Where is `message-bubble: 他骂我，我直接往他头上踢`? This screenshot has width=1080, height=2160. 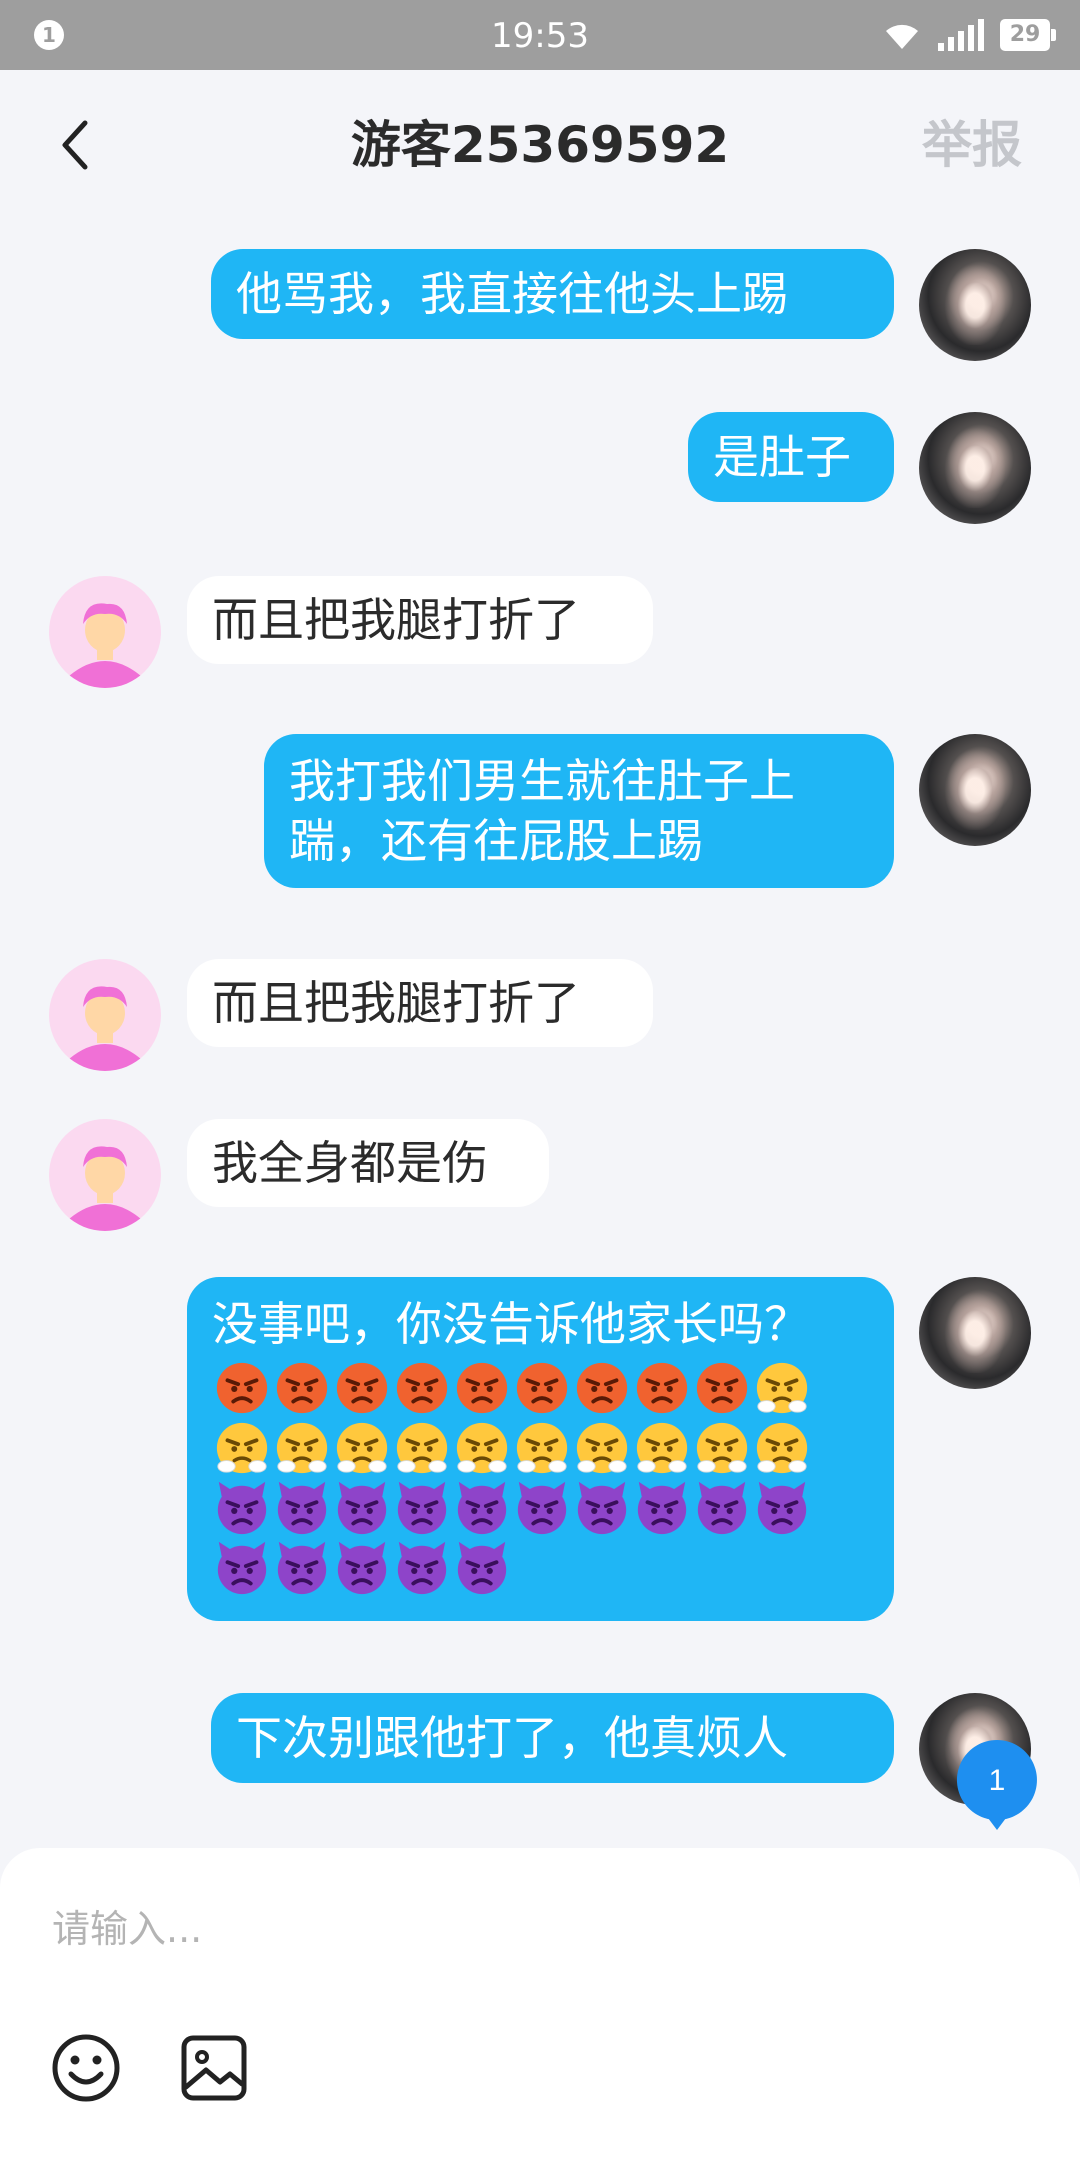
message-bubble: 他骂我，我直接往他头上踢 is located at coordinates (552, 294).